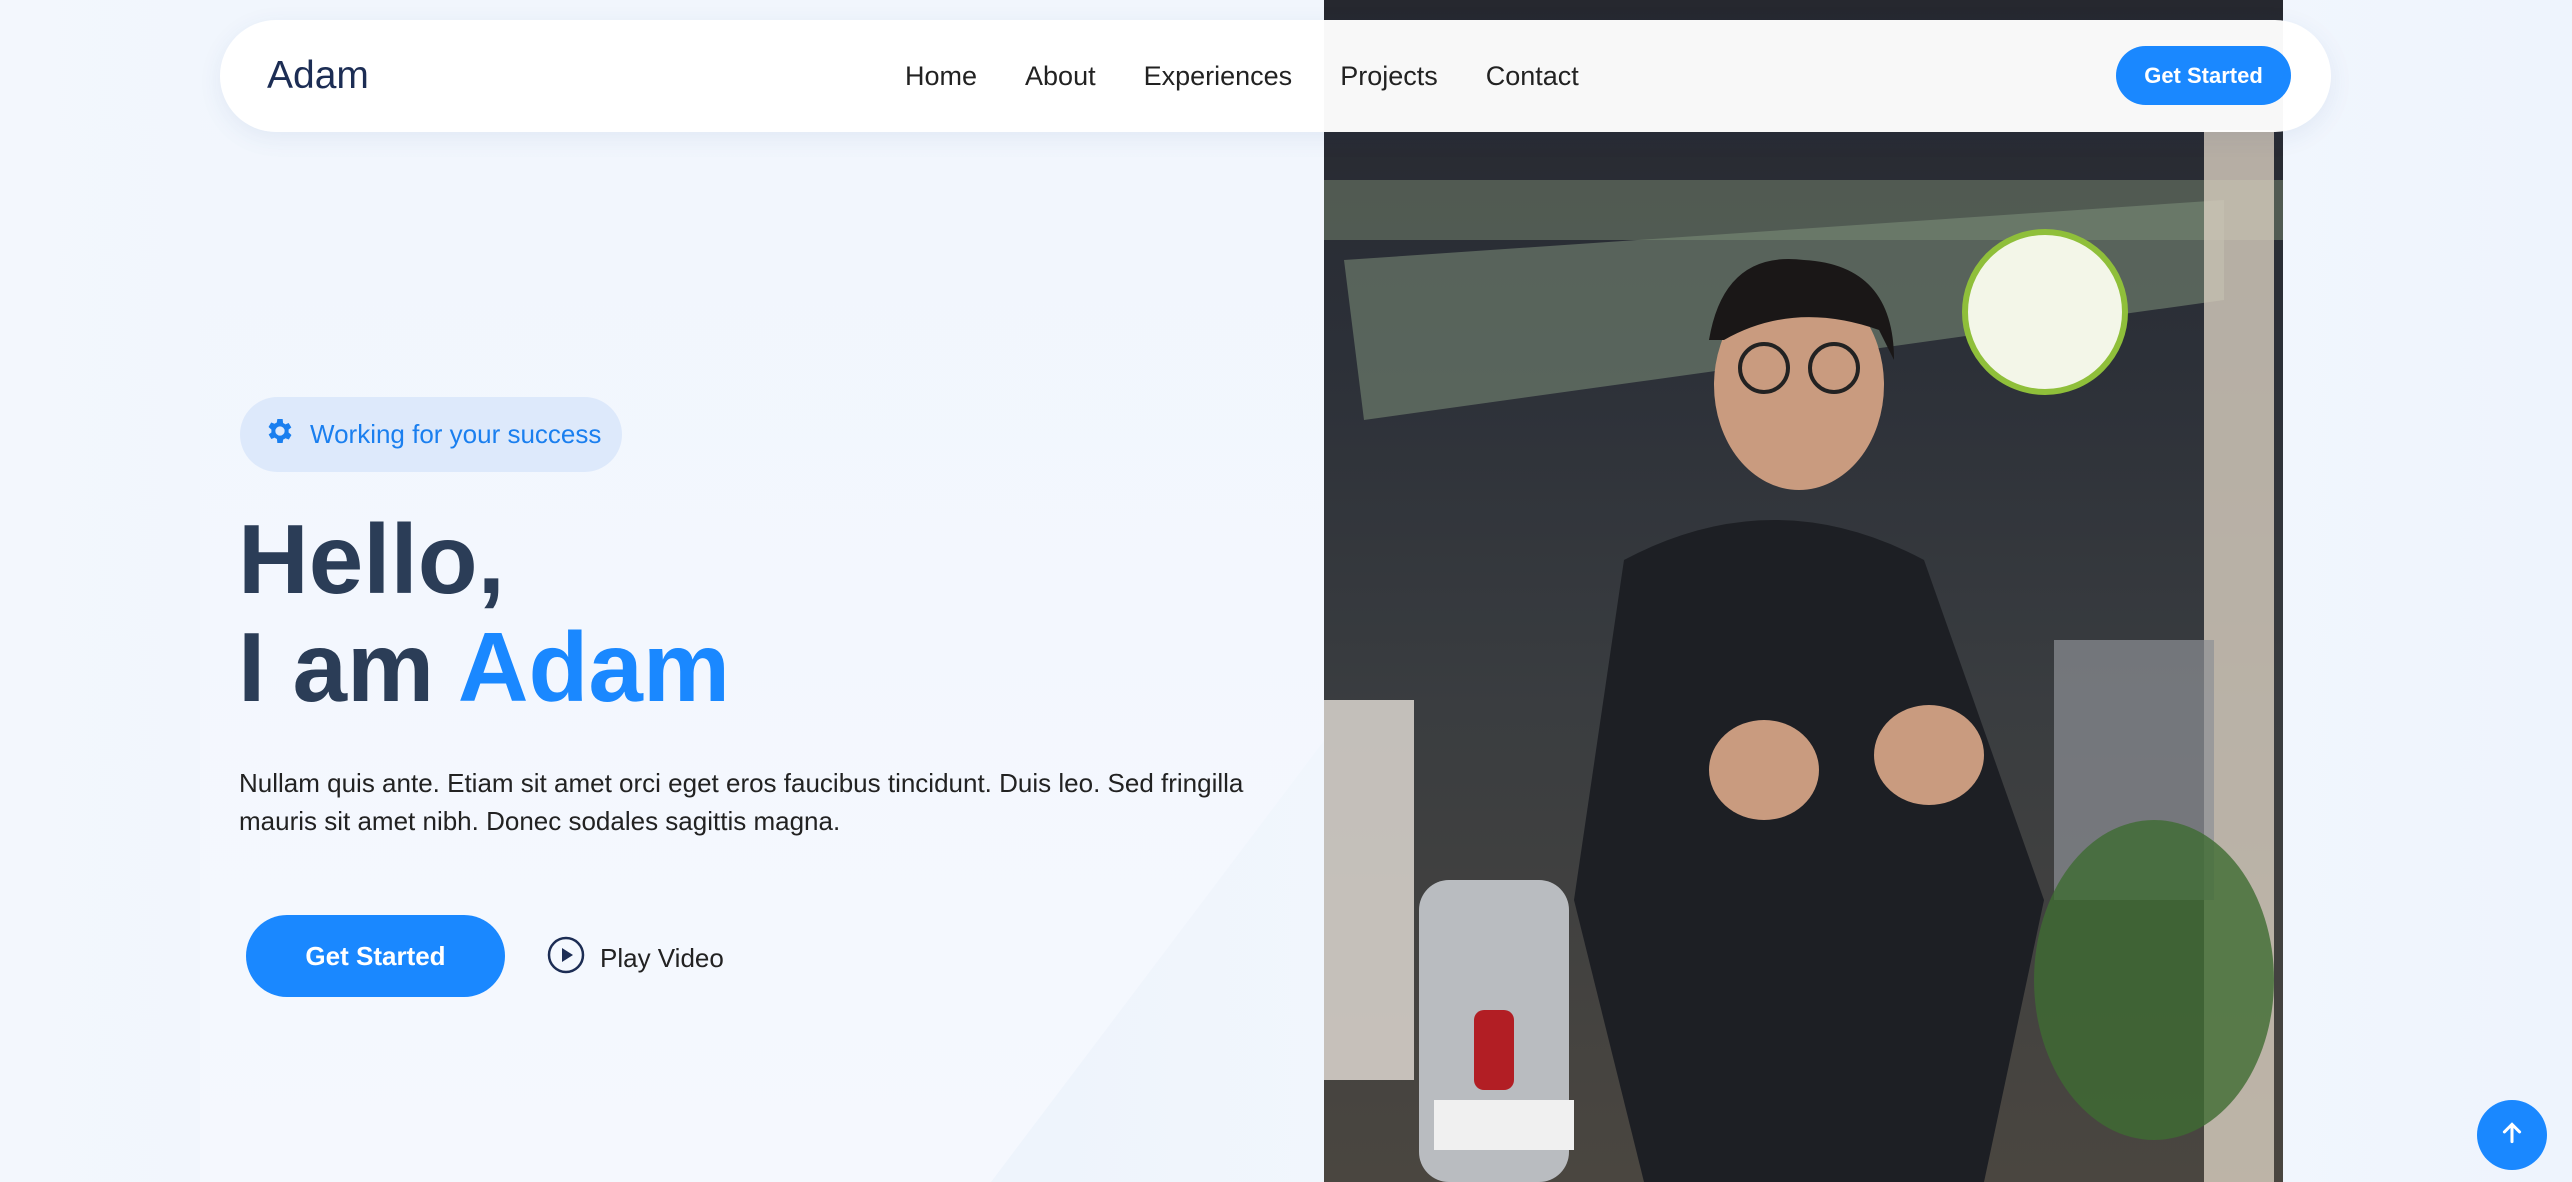 This screenshot has width=2572, height=1182. Describe the element at coordinates (1218, 76) in the screenshot. I see `nav-link-experiences: Experiences` at that location.